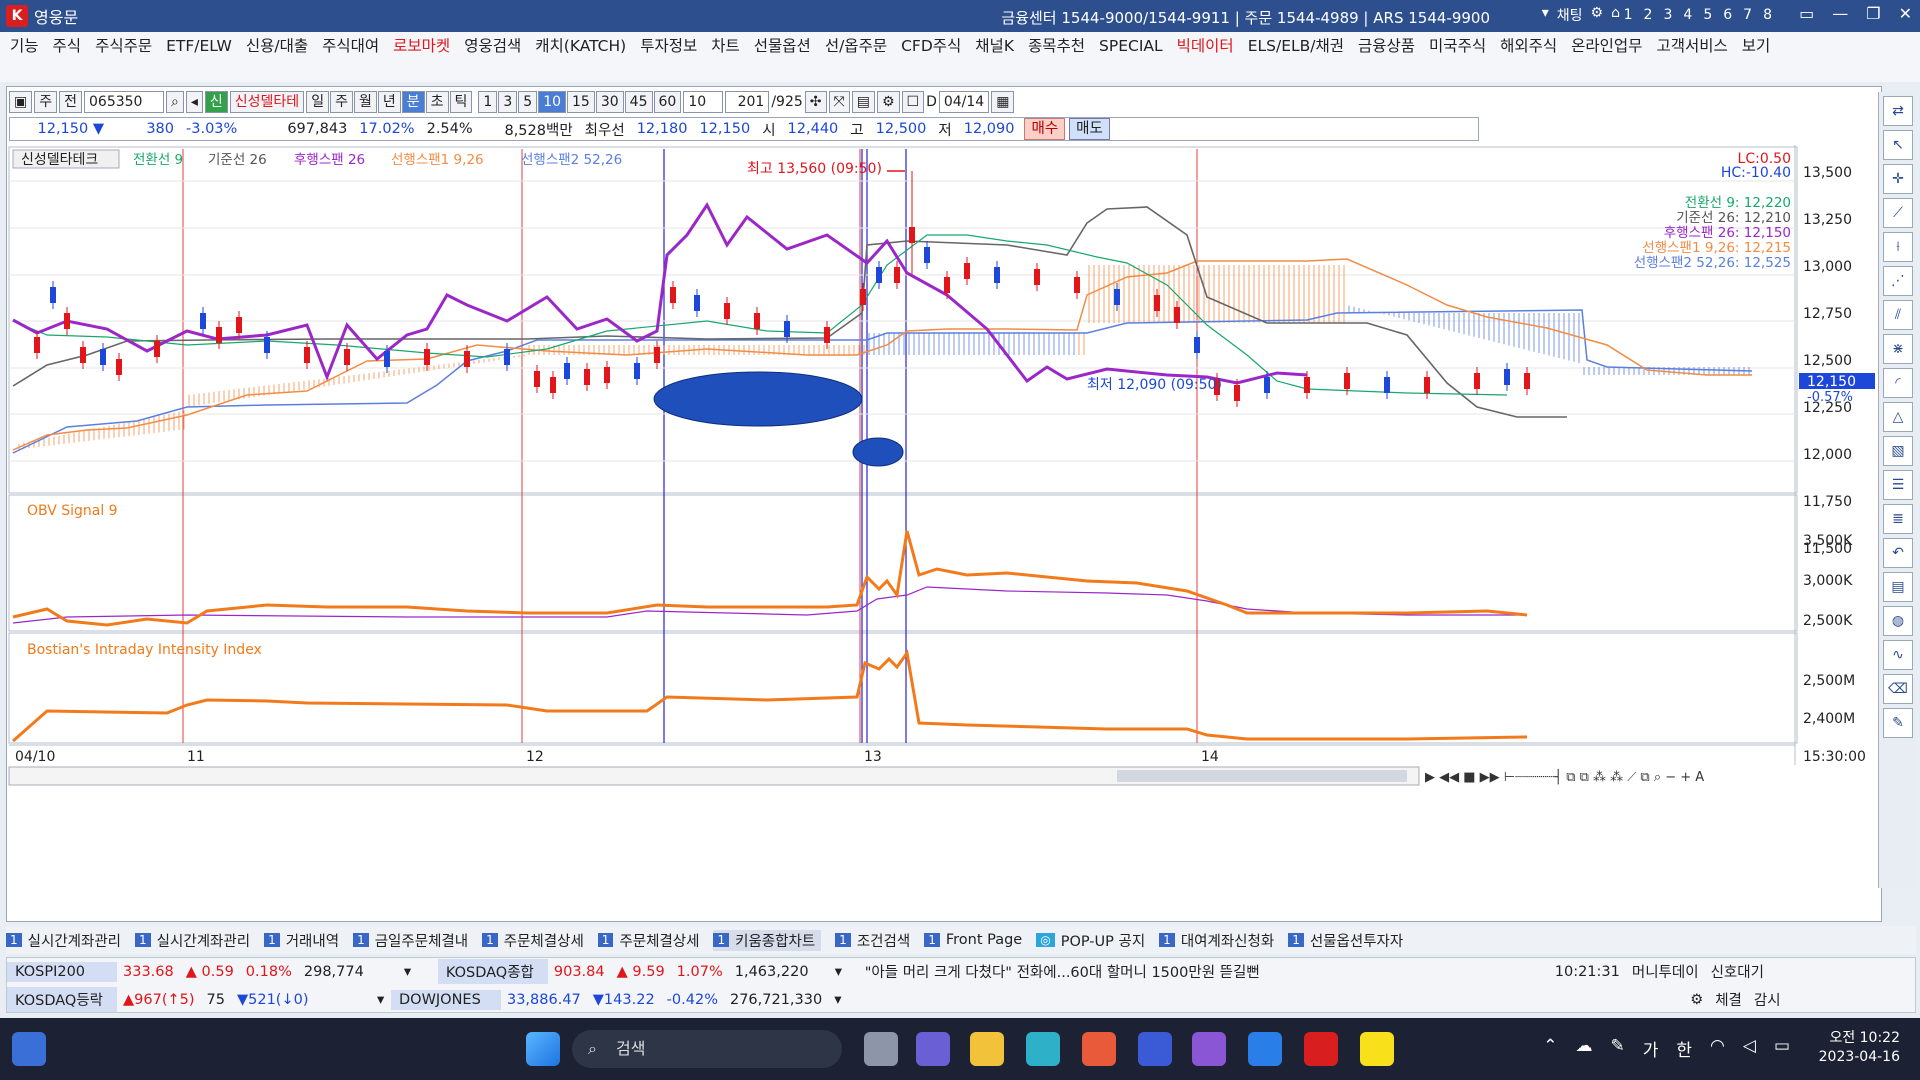 This screenshot has width=1920, height=1080. What do you see at coordinates (1648, 15) in the screenshot?
I see `page-number-2: 2` at bounding box center [1648, 15].